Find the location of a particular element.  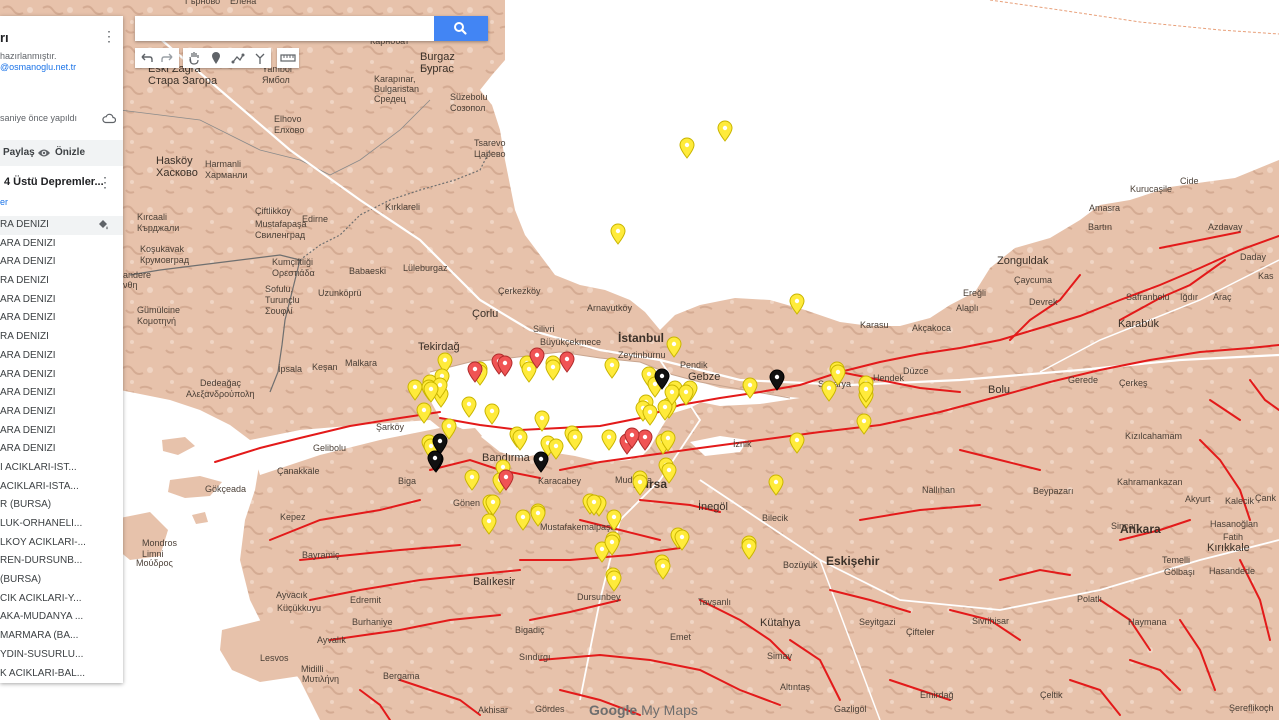

measure-group is located at coordinates (288, 58).